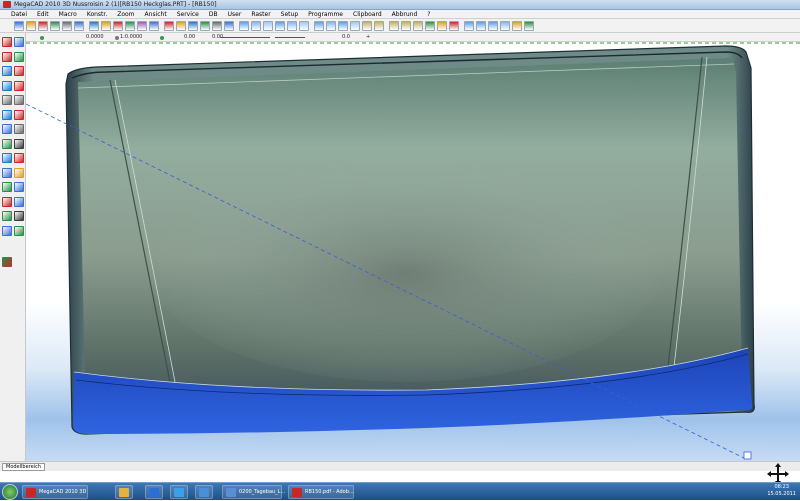  Describe the element at coordinates (454, 26) in the screenshot. I see `toolbar-button-35-icon` at that location.